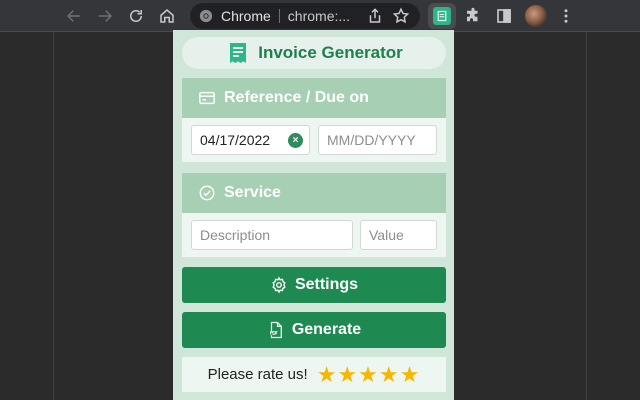  I want to click on generate-label: Generate, so click(326, 329).